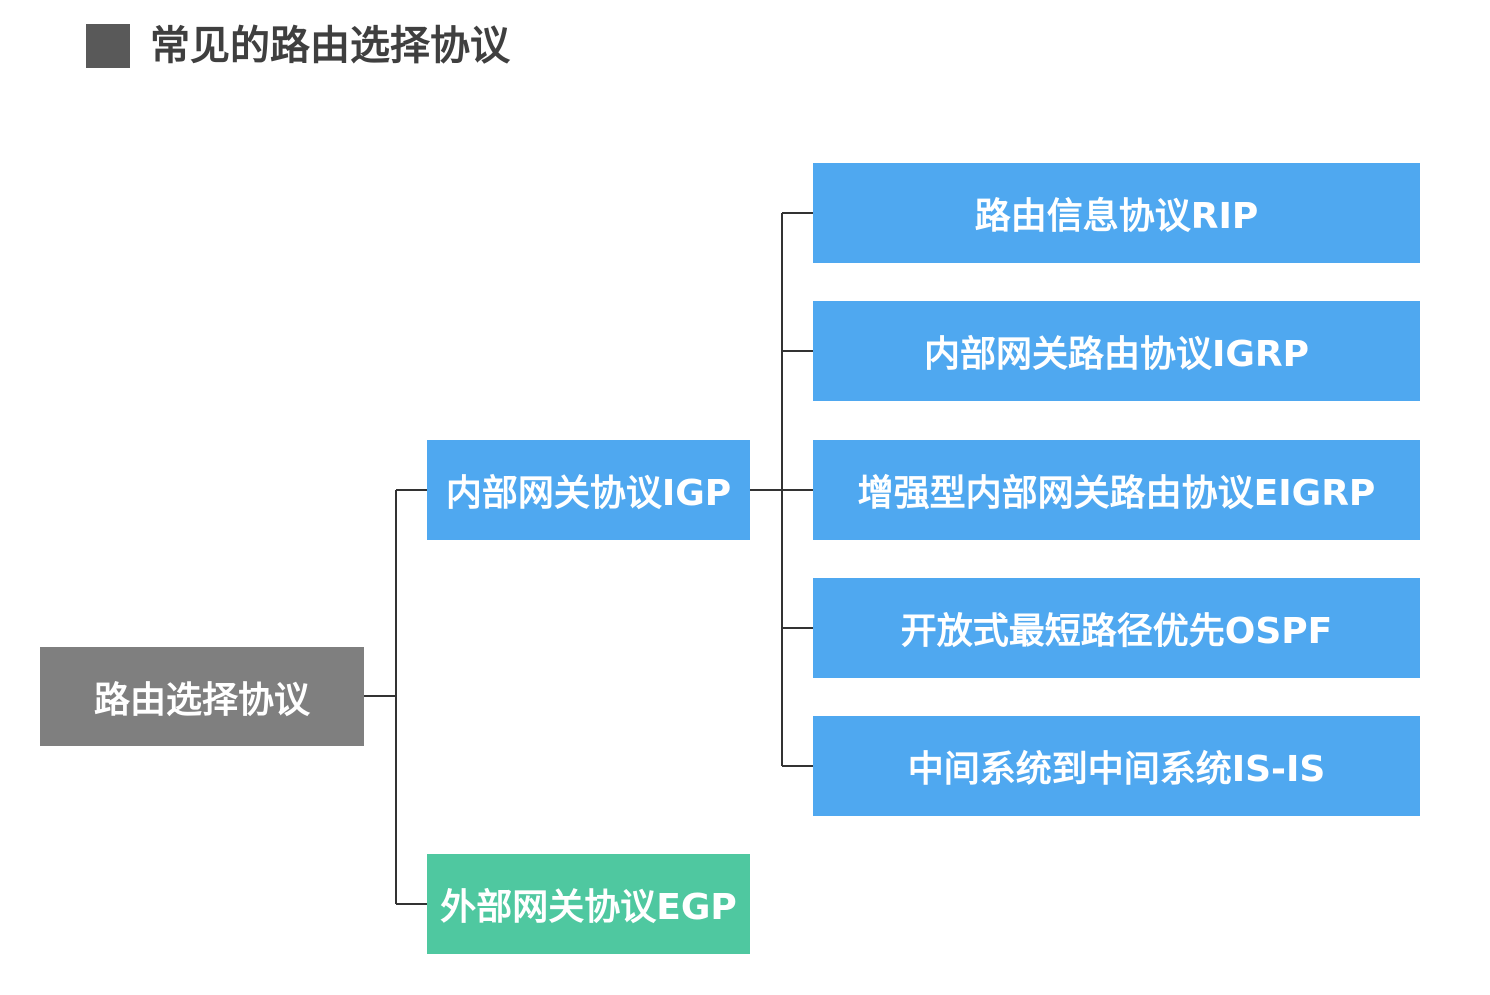 The image size is (1490, 995). What do you see at coordinates (1116, 213) in the screenshot?
I see `leaf-node-rip: 路由信息协议RIP` at bounding box center [1116, 213].